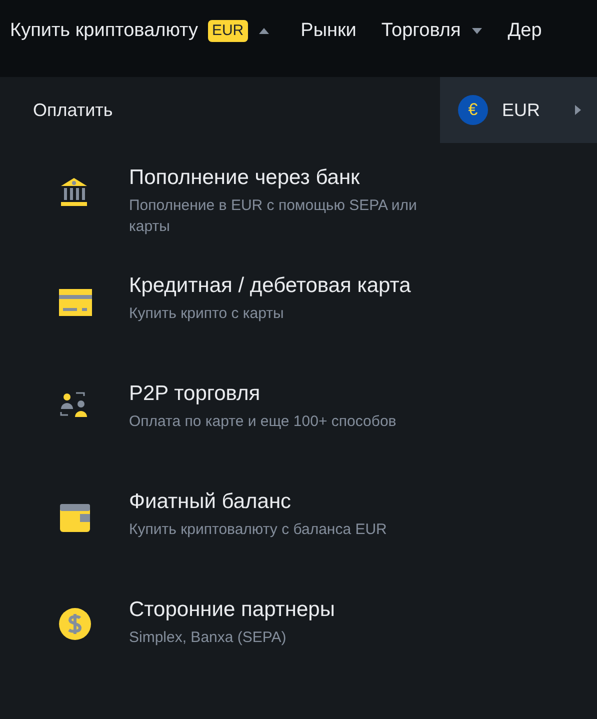 This screenshot has width=597, height=719. I want to click on nav-link: Купить криптовалюту EUR, so click(140, 31).